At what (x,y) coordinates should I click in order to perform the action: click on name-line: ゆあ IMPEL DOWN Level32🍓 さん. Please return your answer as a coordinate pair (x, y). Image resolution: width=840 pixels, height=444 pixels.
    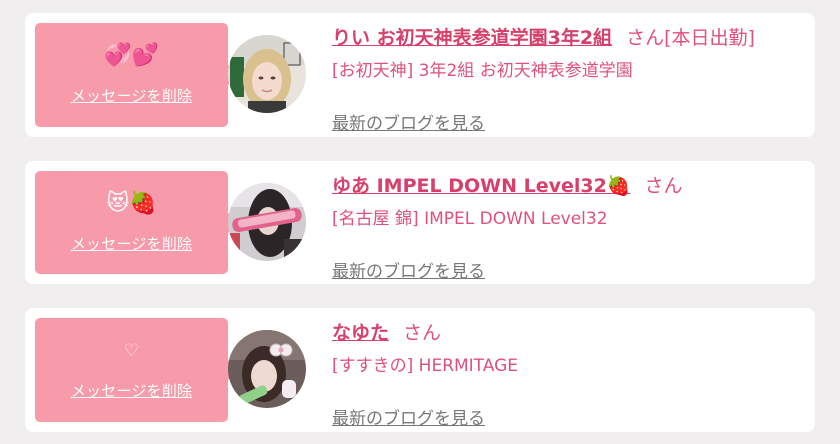
    Looking at the image, I should click on (568, 186).